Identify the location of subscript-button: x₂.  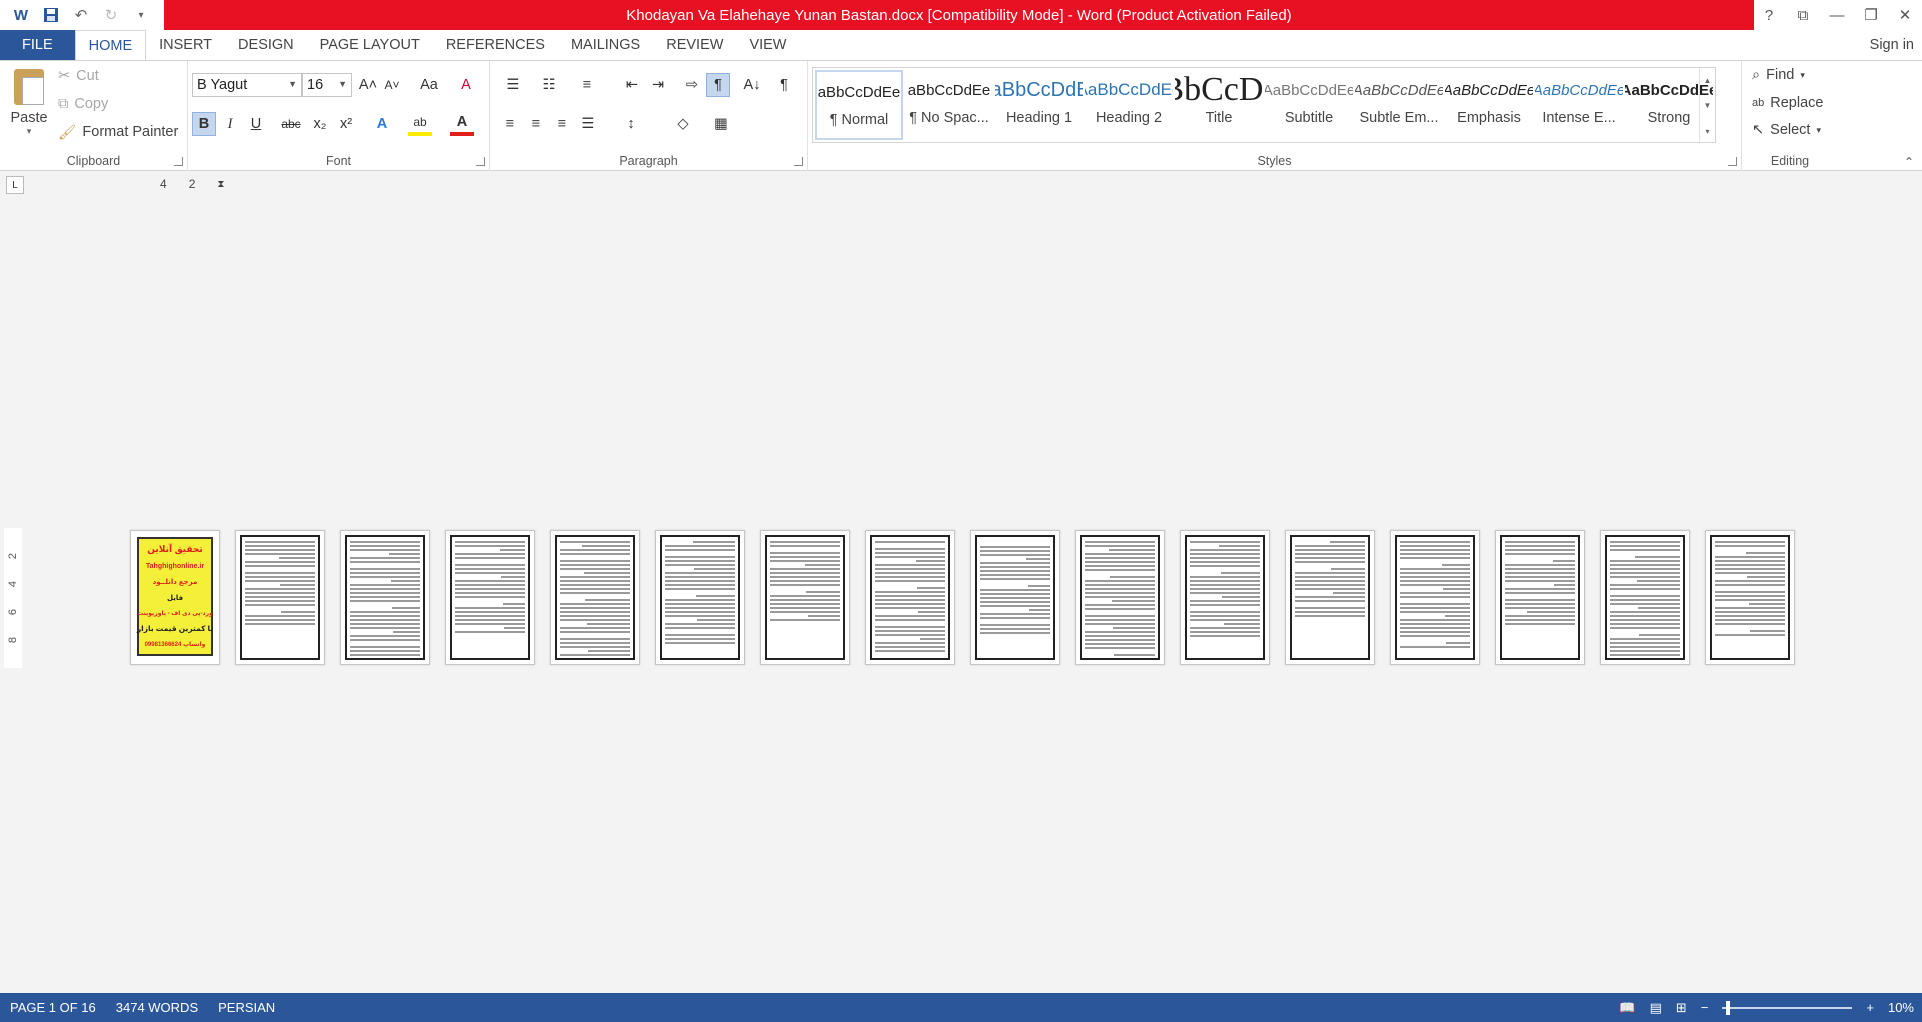
(320, 124).